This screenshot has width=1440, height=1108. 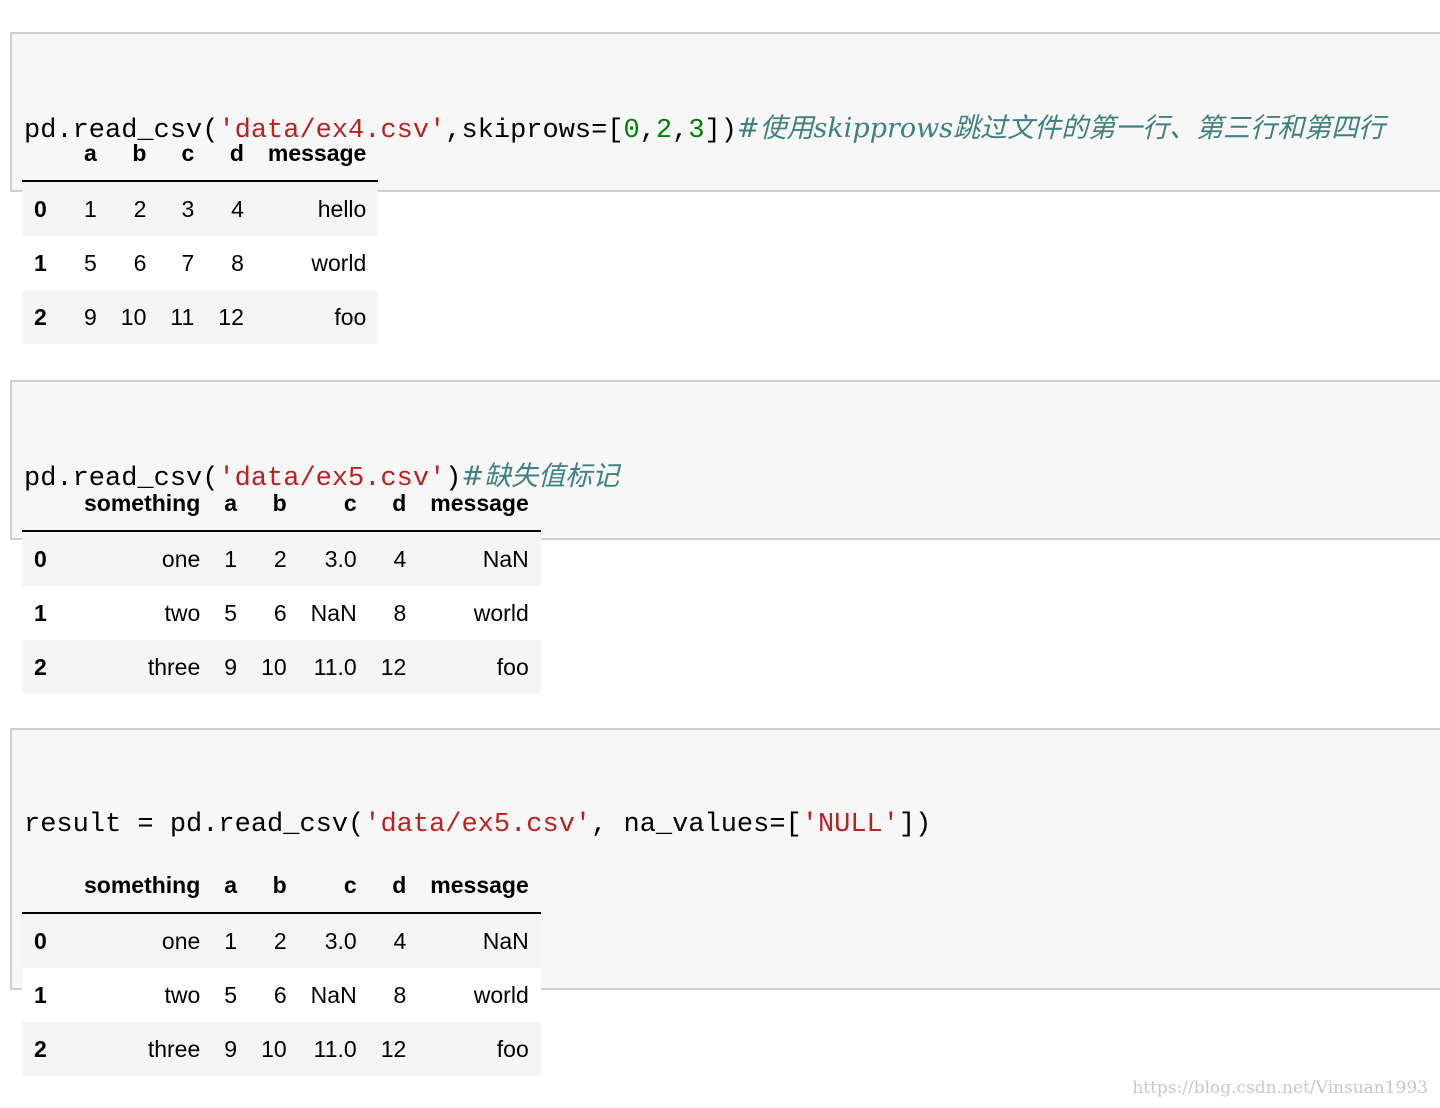 What do you see at coordinates (200, 153) in the screenshot?
I see `table-header-row: a b c d message` at bounding box center [200, 153].